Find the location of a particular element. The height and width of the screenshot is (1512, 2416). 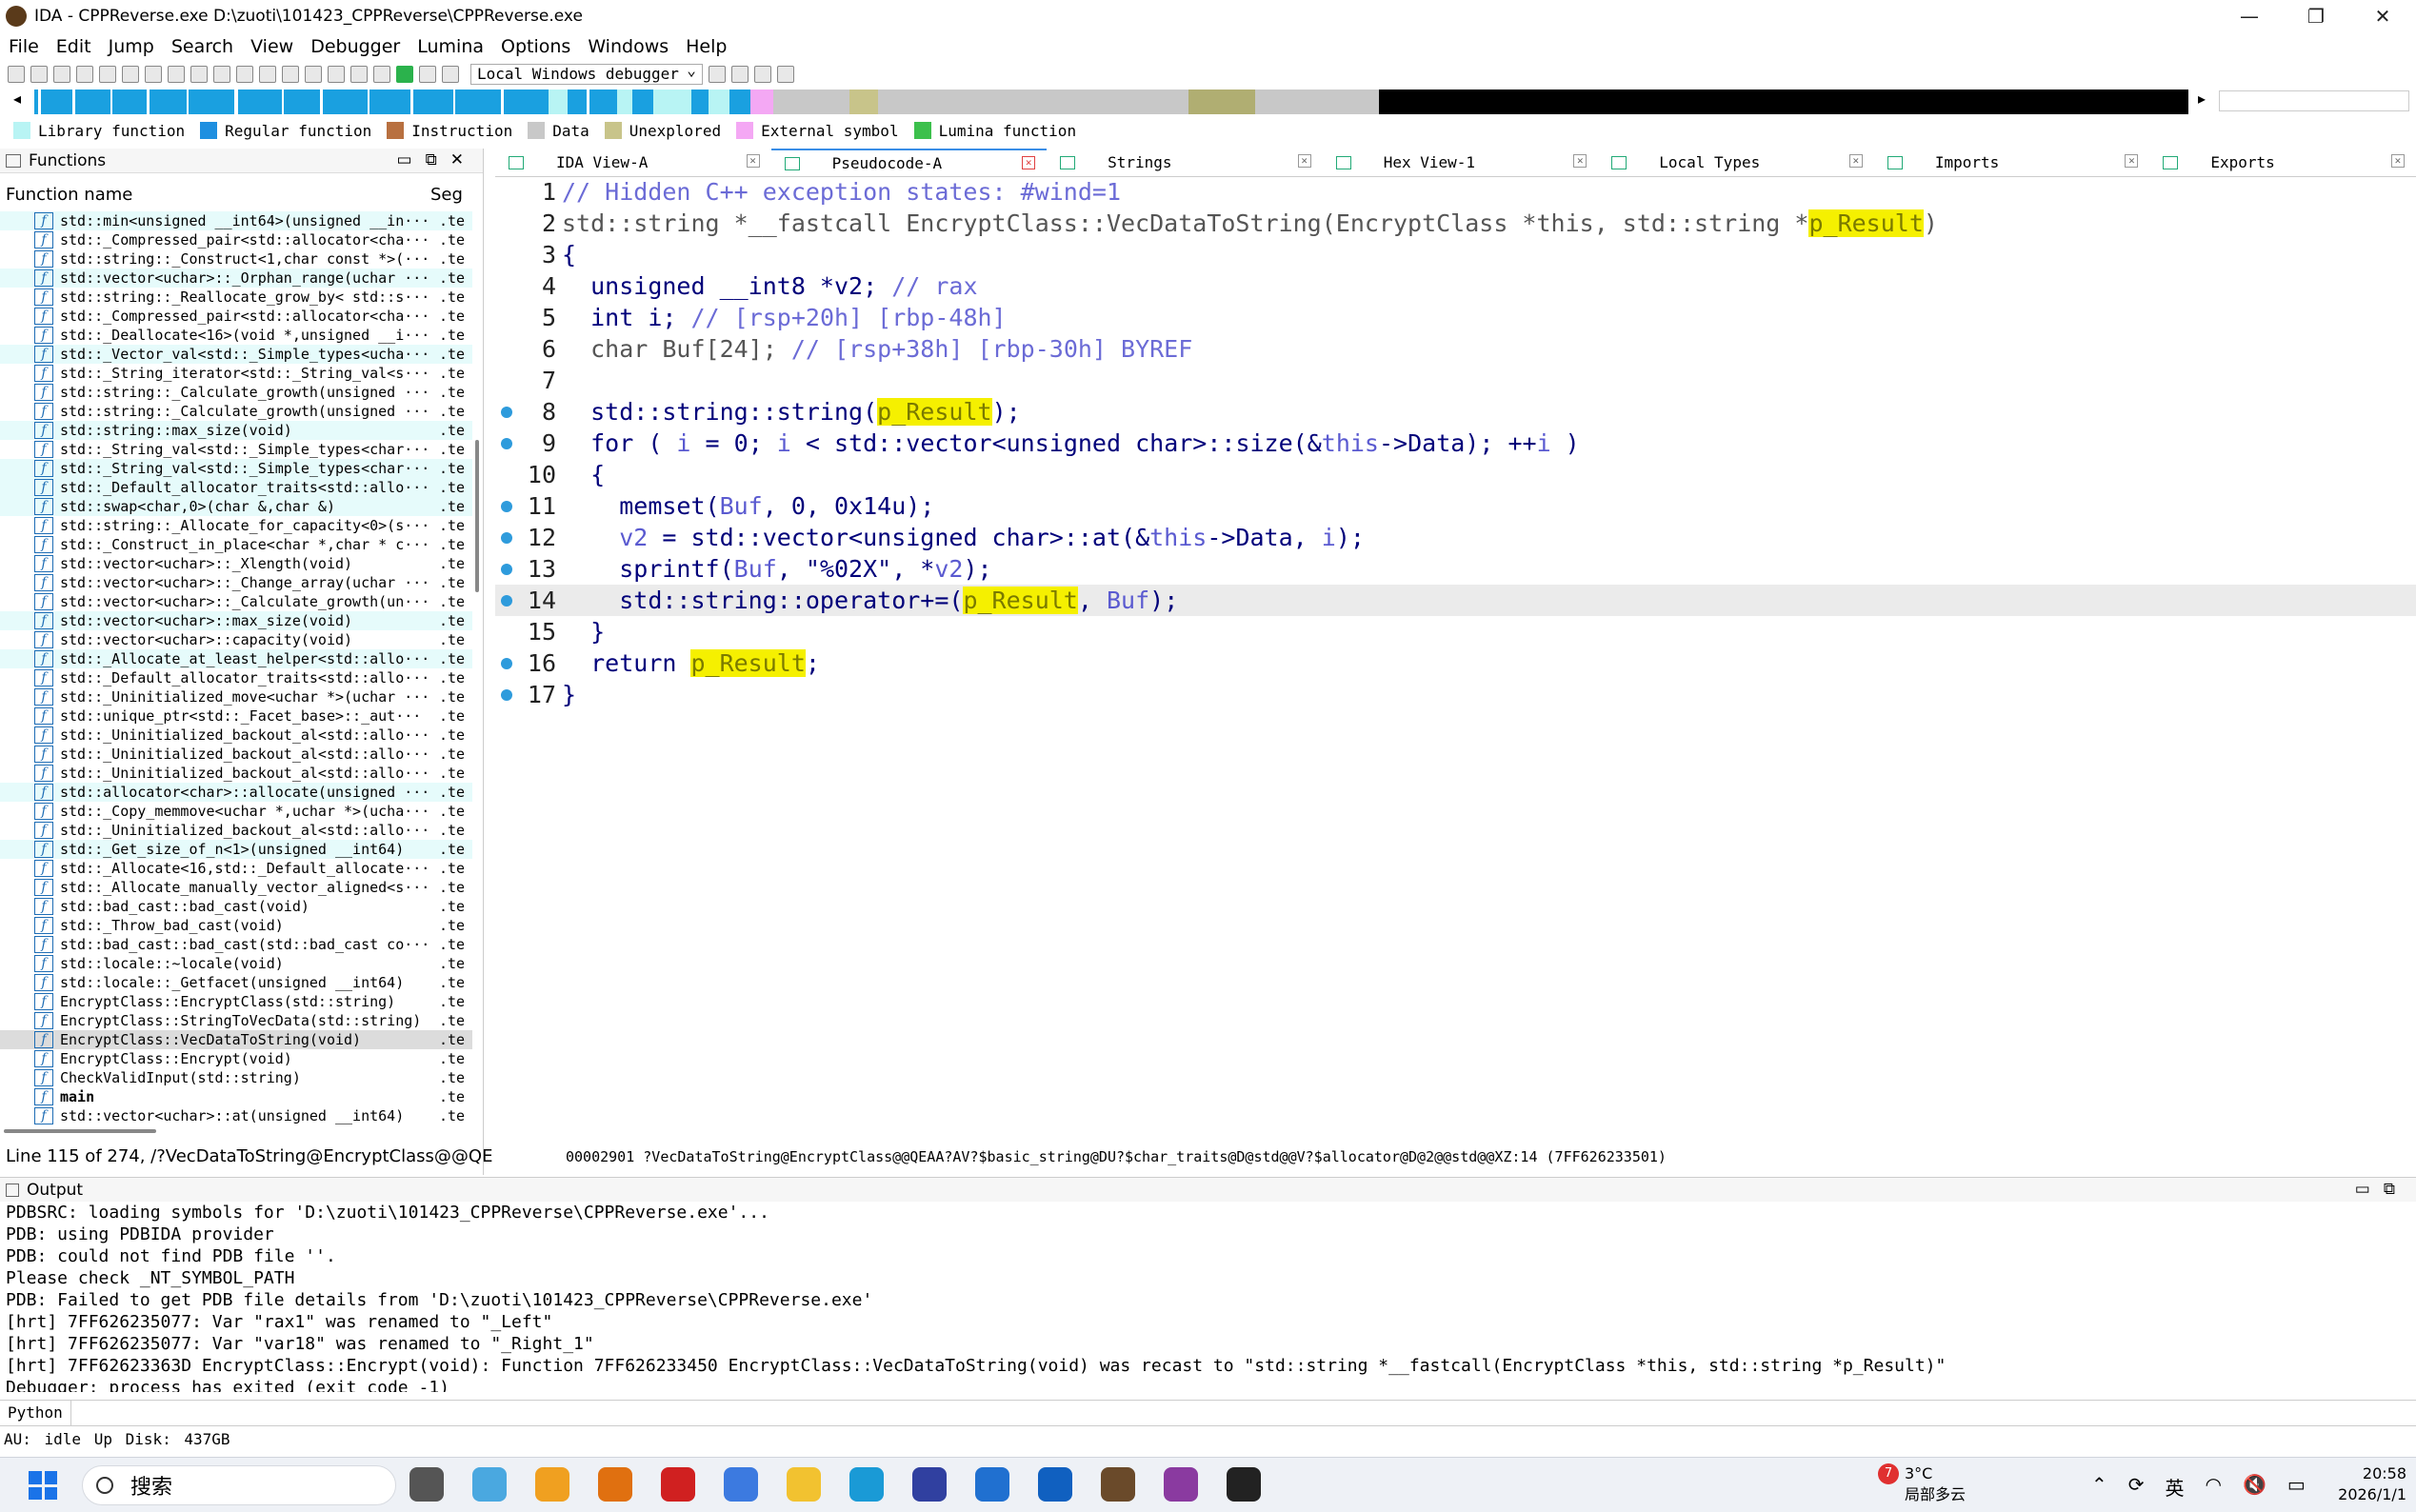

function-row: f std::vector<uchar>::_Xlength(void) .te is located at coordinates (236, 563).